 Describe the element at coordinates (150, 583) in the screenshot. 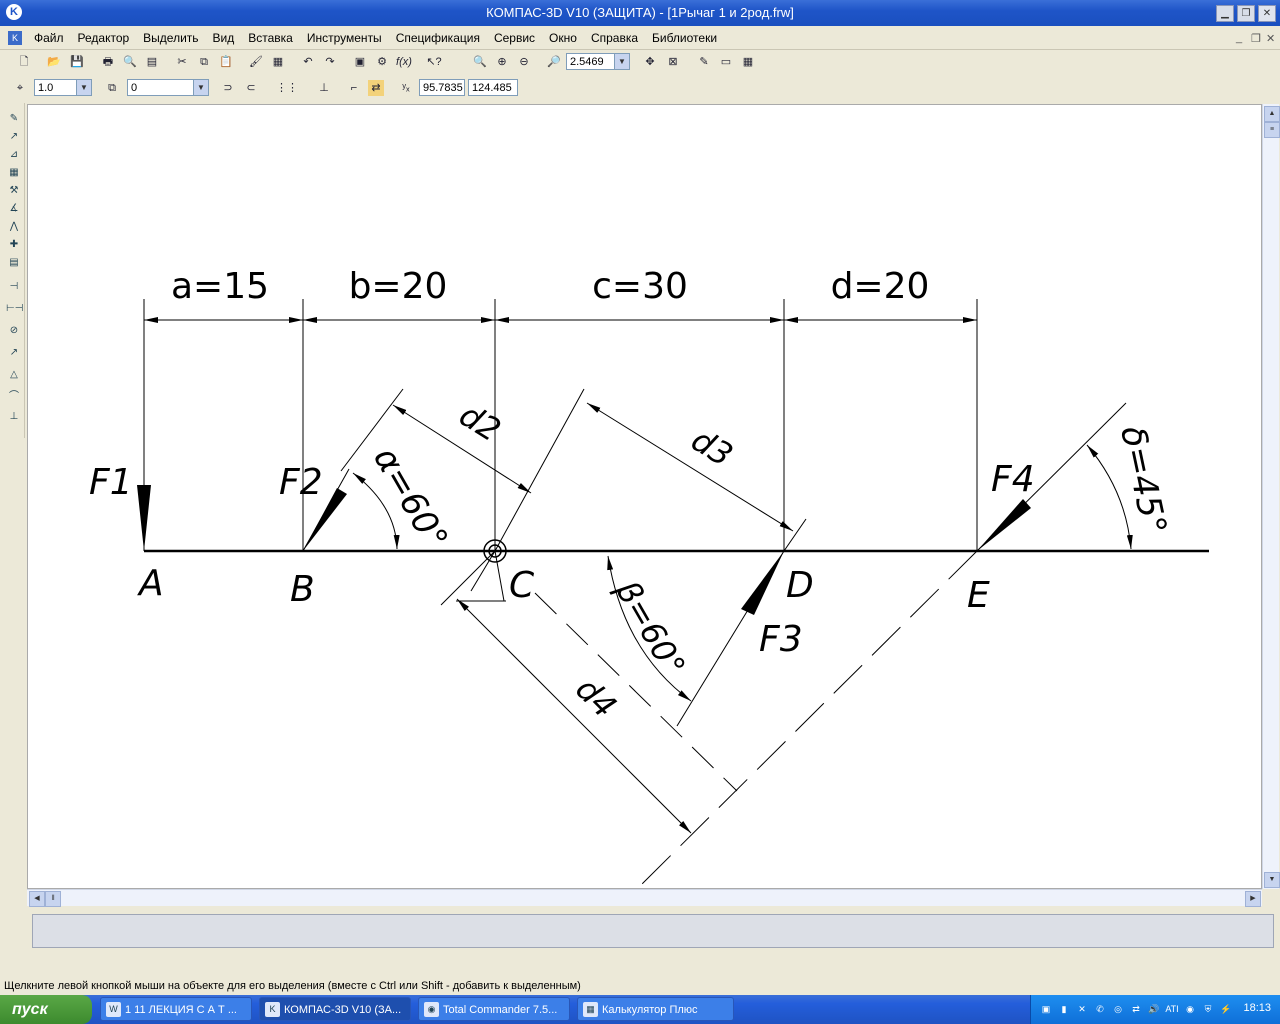

I see `point-a-label: A` at that location.